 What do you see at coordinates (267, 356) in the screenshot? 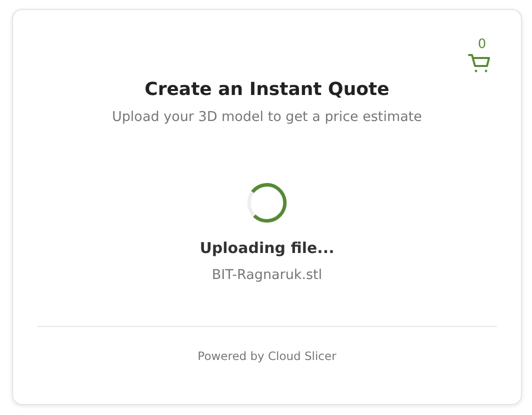
I see `powered-by-text: Powered by Cloud Slicer` at bounding box center [267, 356].